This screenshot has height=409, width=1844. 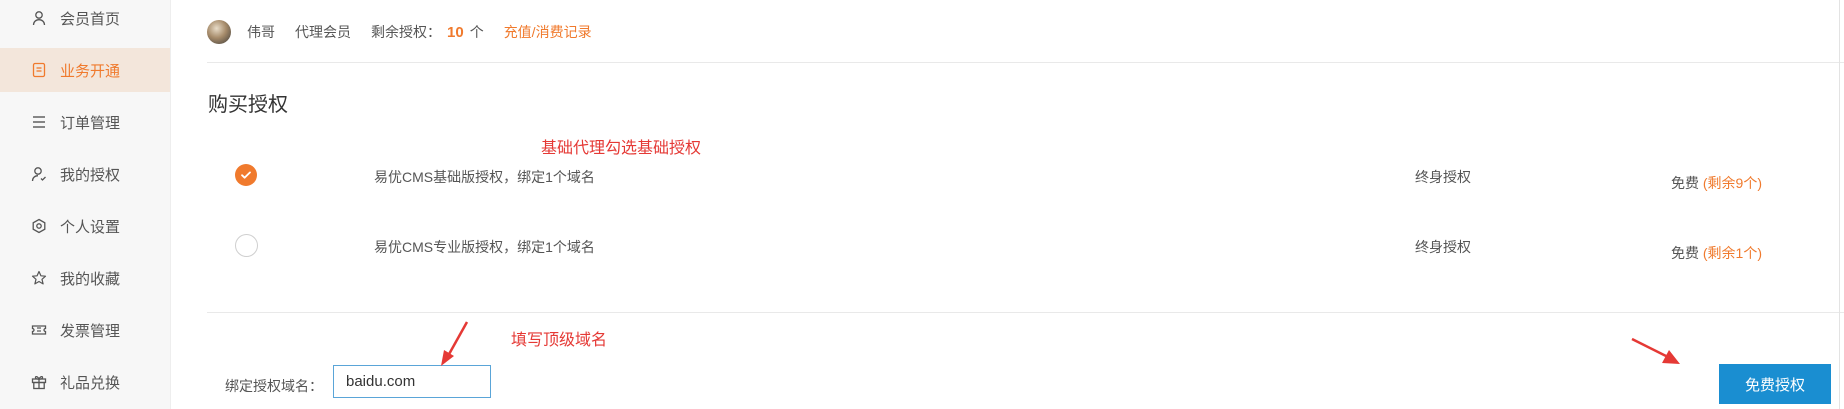 I want to click on domain-input, so click(x=412, y=381).